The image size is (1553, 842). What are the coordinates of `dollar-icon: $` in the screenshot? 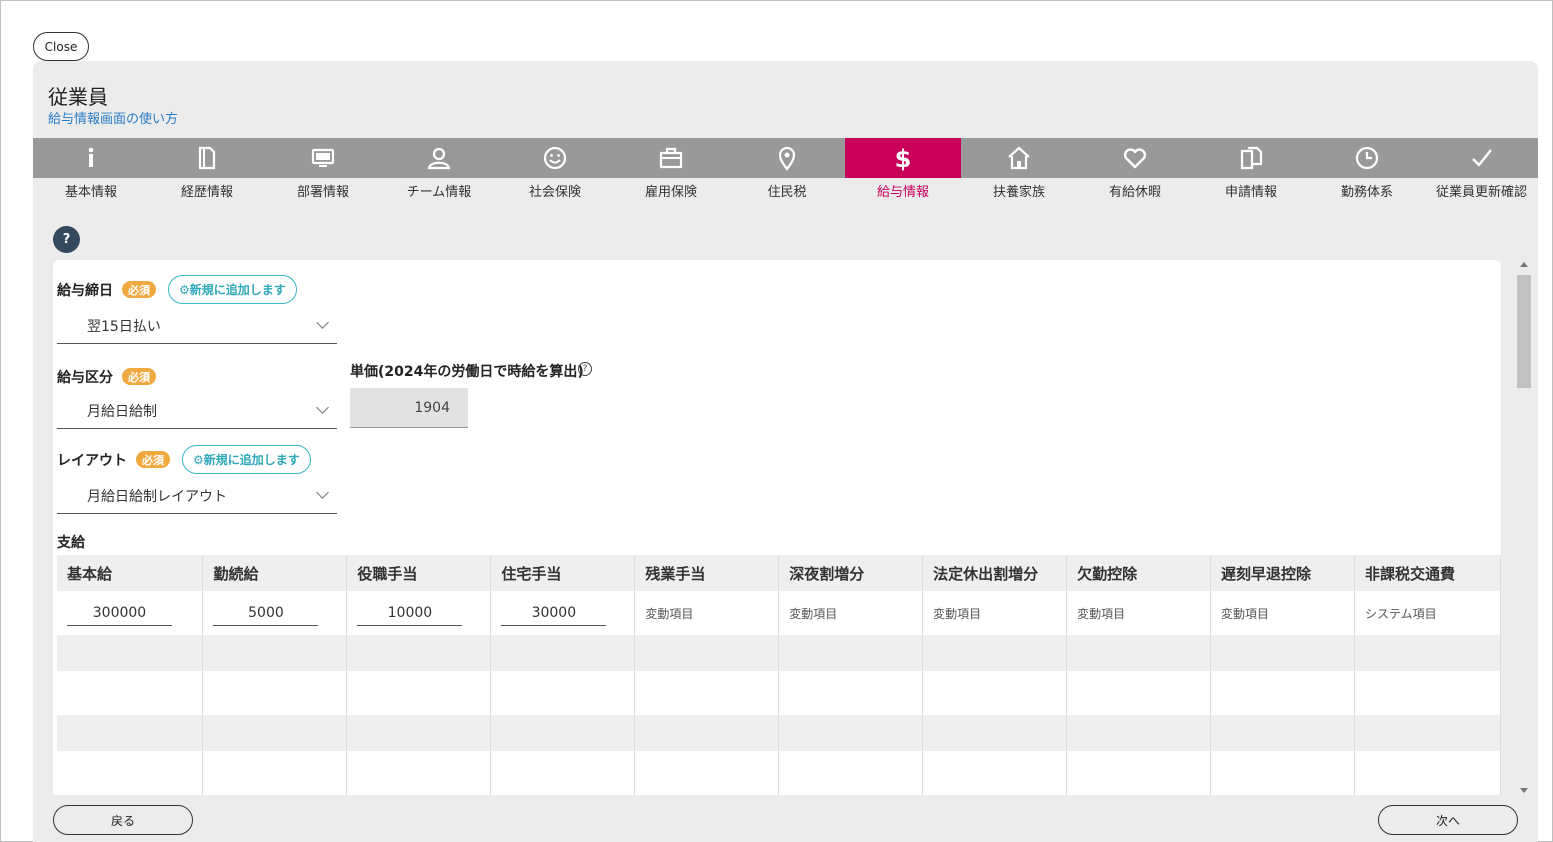 It's located at (903, 158).